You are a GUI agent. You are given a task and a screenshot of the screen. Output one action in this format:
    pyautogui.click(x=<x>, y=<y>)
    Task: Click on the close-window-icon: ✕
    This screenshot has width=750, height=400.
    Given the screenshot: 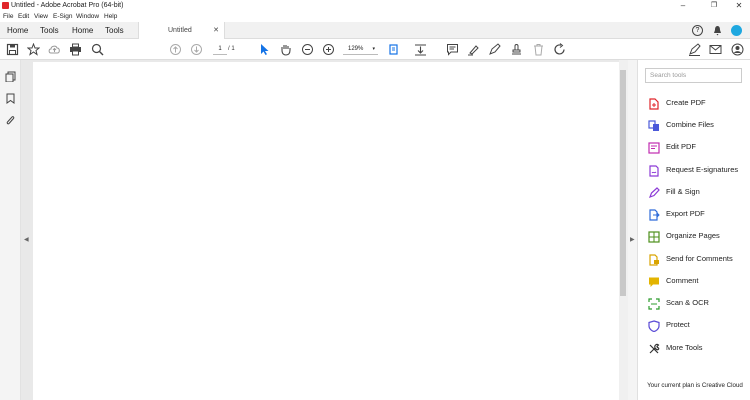 What is the action you would take?
    pyautogui.click(x=739, y=5)
    